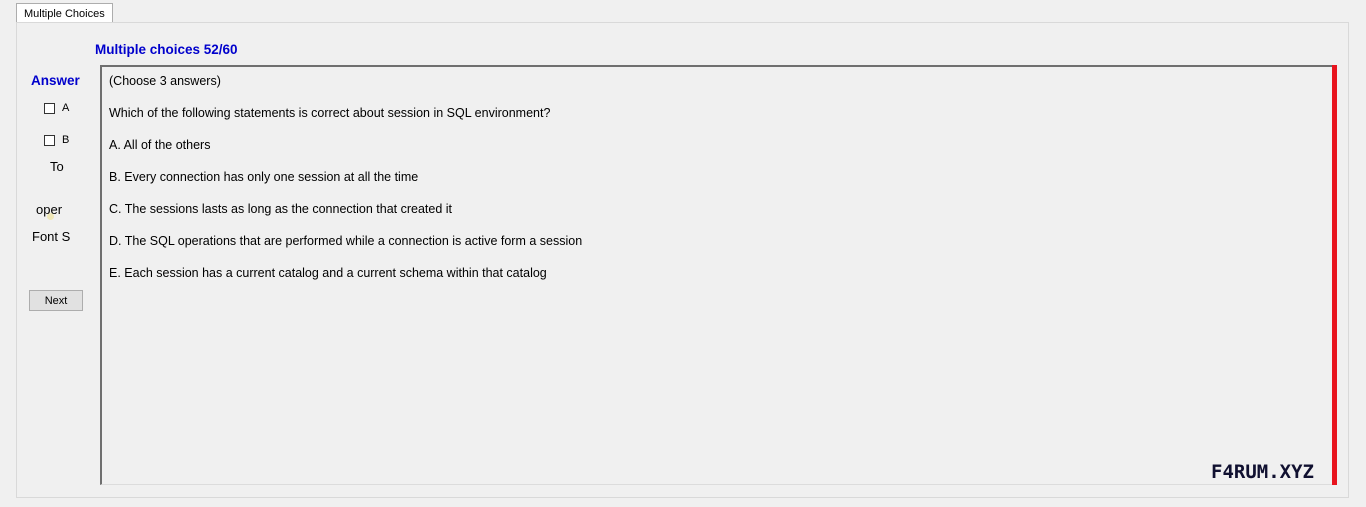 The height and width of the screenshot is (507, 1366). Describe the element at coordinates (56, 140) in the screenshot. I see `checkbox-b: B` at that location.